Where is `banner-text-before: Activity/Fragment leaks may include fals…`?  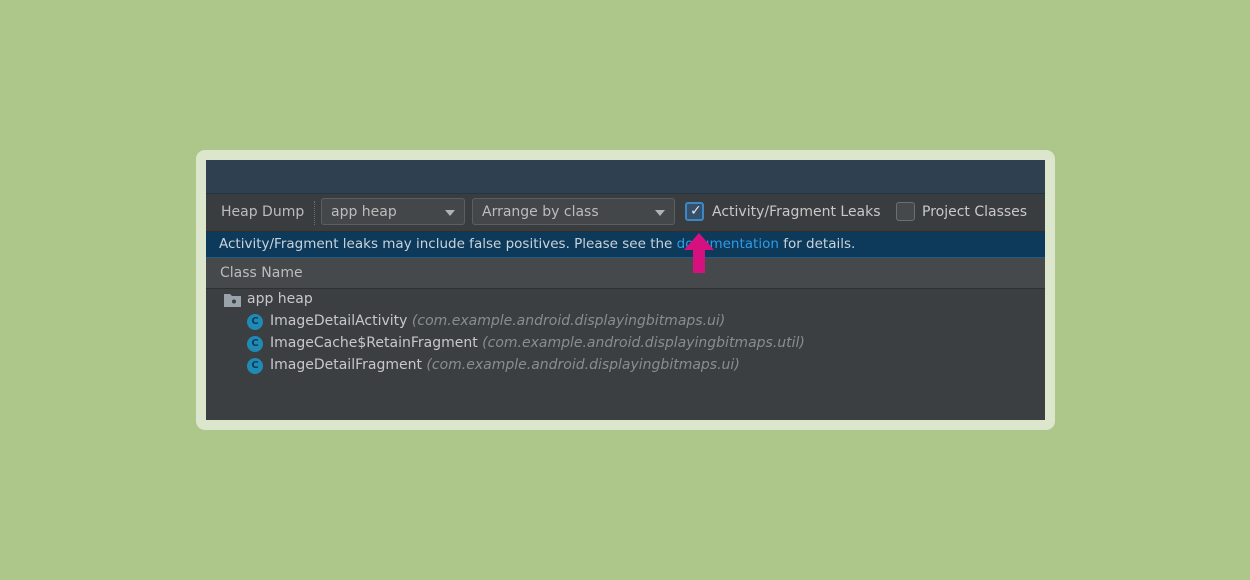
banner-text-before: Activity/Fragment leaks may include fals… is located at coordinates (448, 244).